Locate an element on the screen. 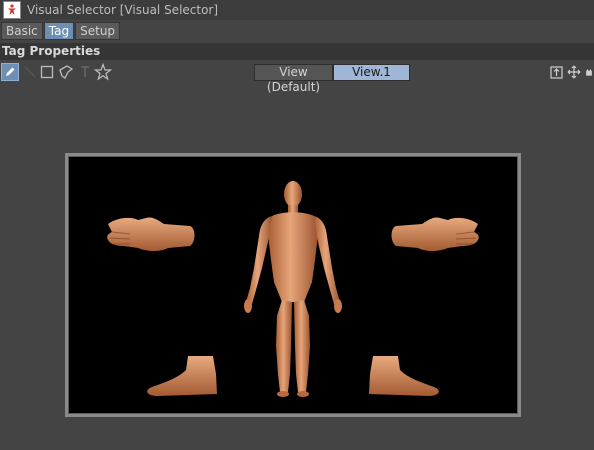 The image size is (594, 450). section-title: Tag Properties is located at coordinates (297, 51).